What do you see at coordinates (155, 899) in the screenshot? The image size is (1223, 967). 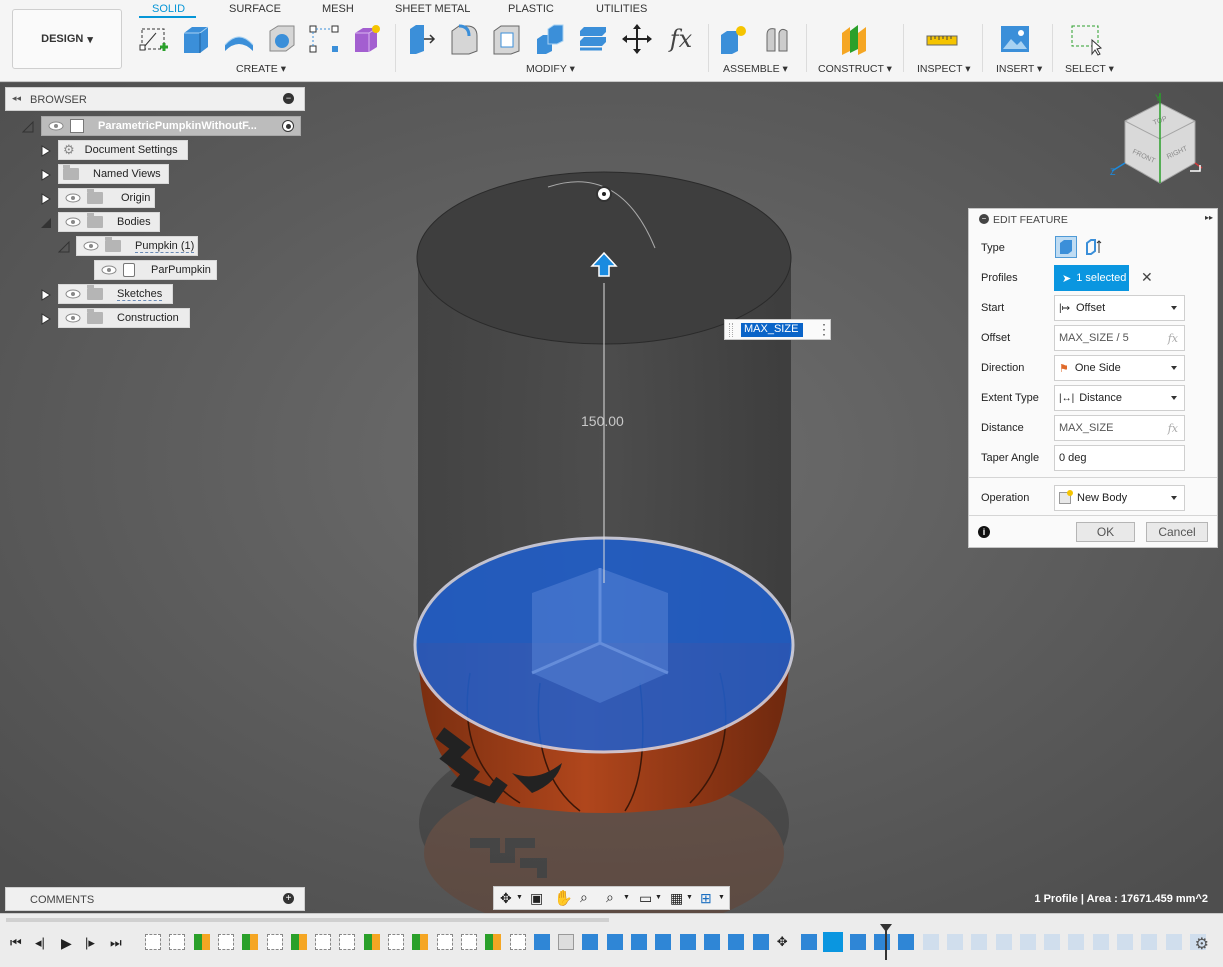 I see `comments-panel: COMMENTS +` at bounding box center [155, 899].